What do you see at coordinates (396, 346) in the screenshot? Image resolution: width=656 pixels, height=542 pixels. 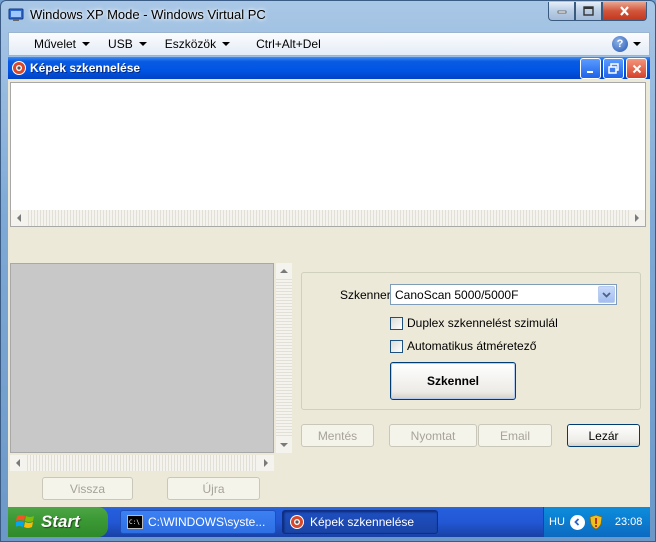 I see `auto-resize-checkbox` at bounding box center [396, 346].